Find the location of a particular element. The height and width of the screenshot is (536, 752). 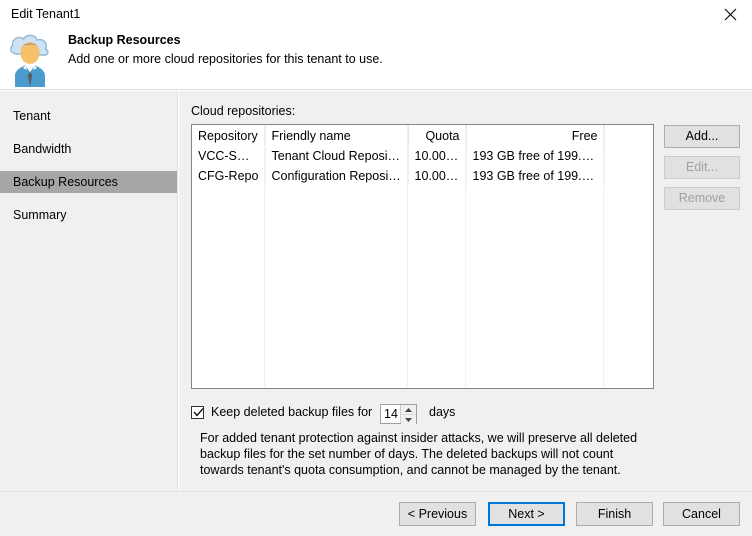

column-header-spacer is located at coordinates (628, 135).